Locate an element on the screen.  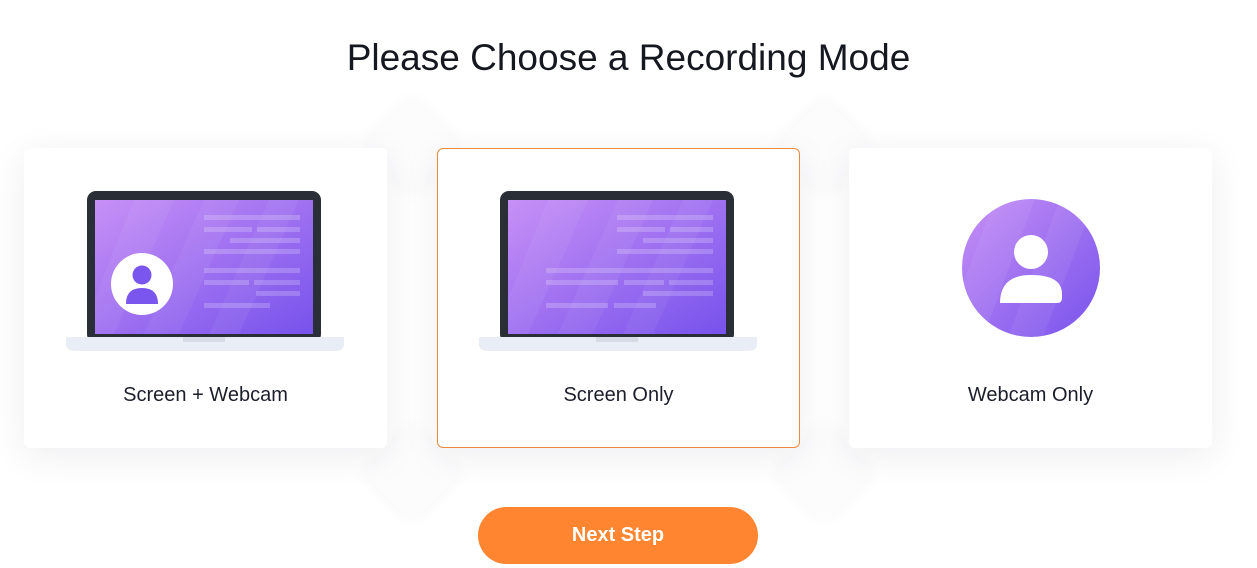
mode-label: Webcam Only is located at coordinates (1030, 395).